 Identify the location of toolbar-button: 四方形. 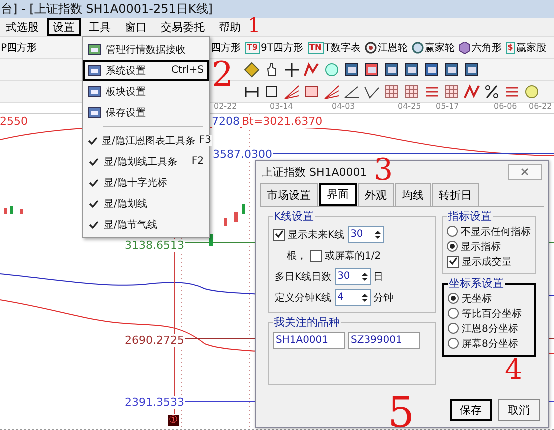
(226, 47).